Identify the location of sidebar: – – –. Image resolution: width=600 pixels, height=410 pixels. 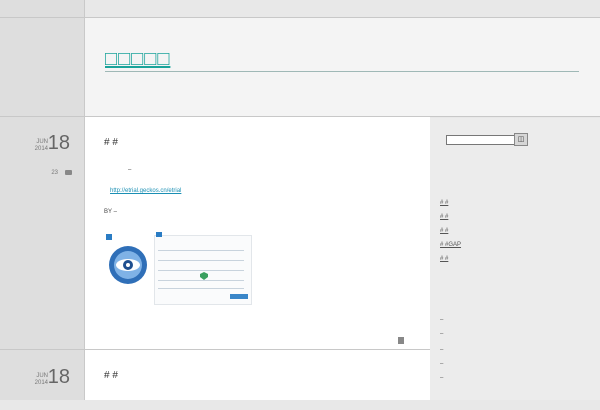
(515, 373).